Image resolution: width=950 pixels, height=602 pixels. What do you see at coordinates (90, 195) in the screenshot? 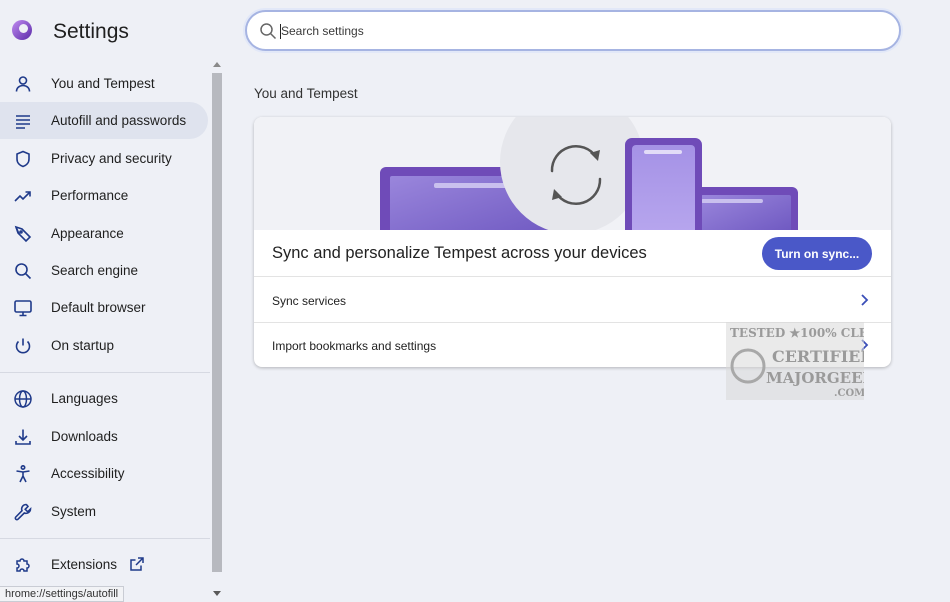
I see `sidebar-item-label: Performance` at bounding box center [90, 195].